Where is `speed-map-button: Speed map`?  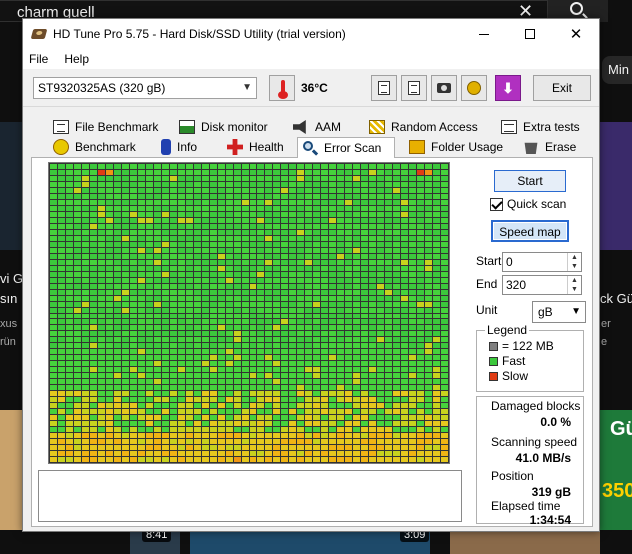
speed-map-button: Speed map is located at coordinates (530, 231).